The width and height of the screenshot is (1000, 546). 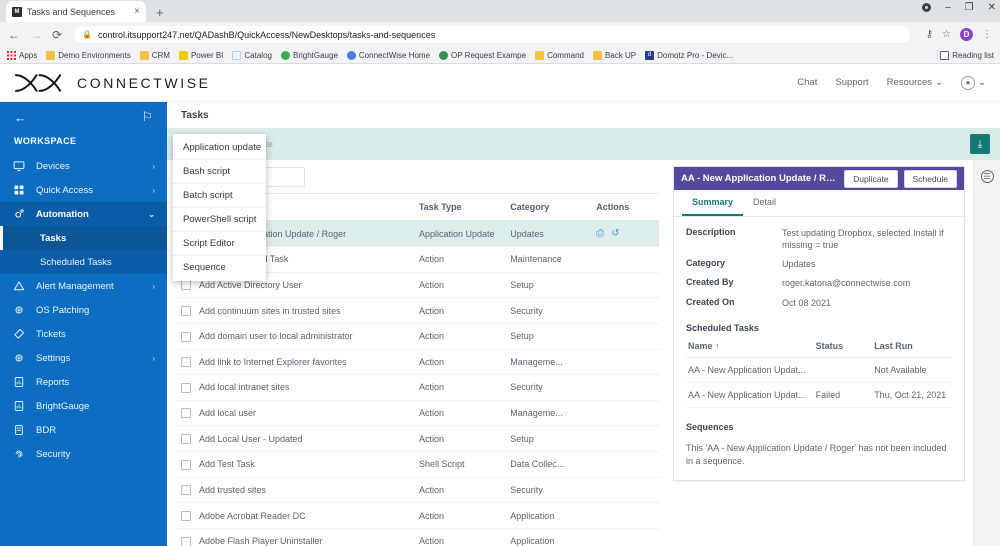 I want to click on forward-icon: →, so click(x=36, y=35).